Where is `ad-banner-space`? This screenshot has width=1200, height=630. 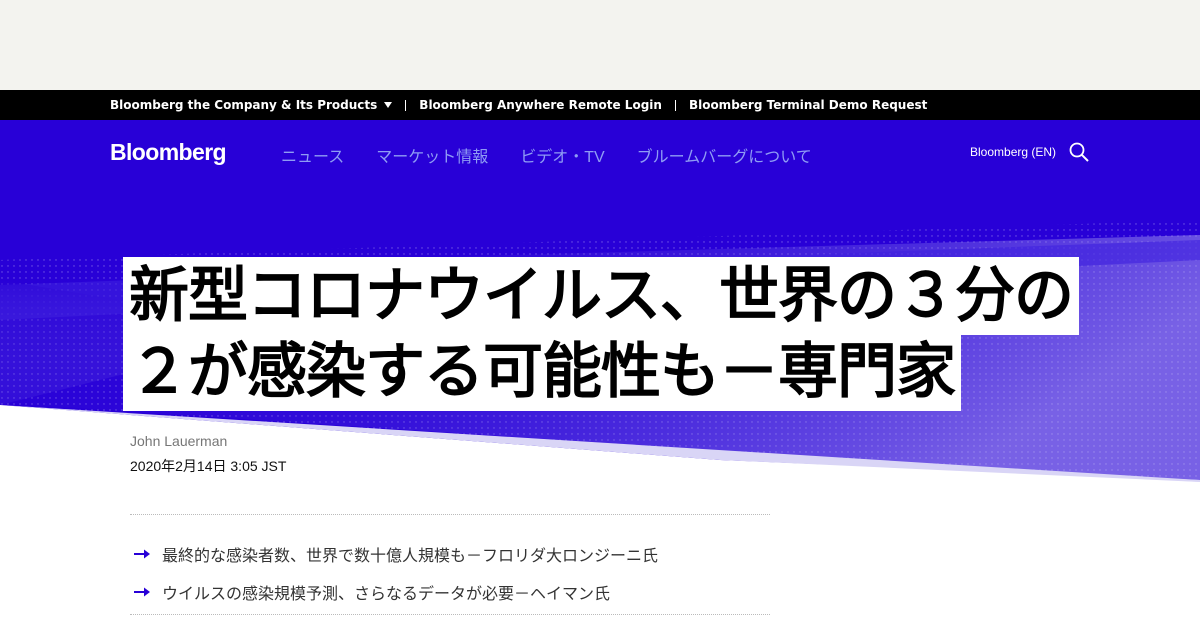
ad-banner-space is located at coordinates (600, 45).